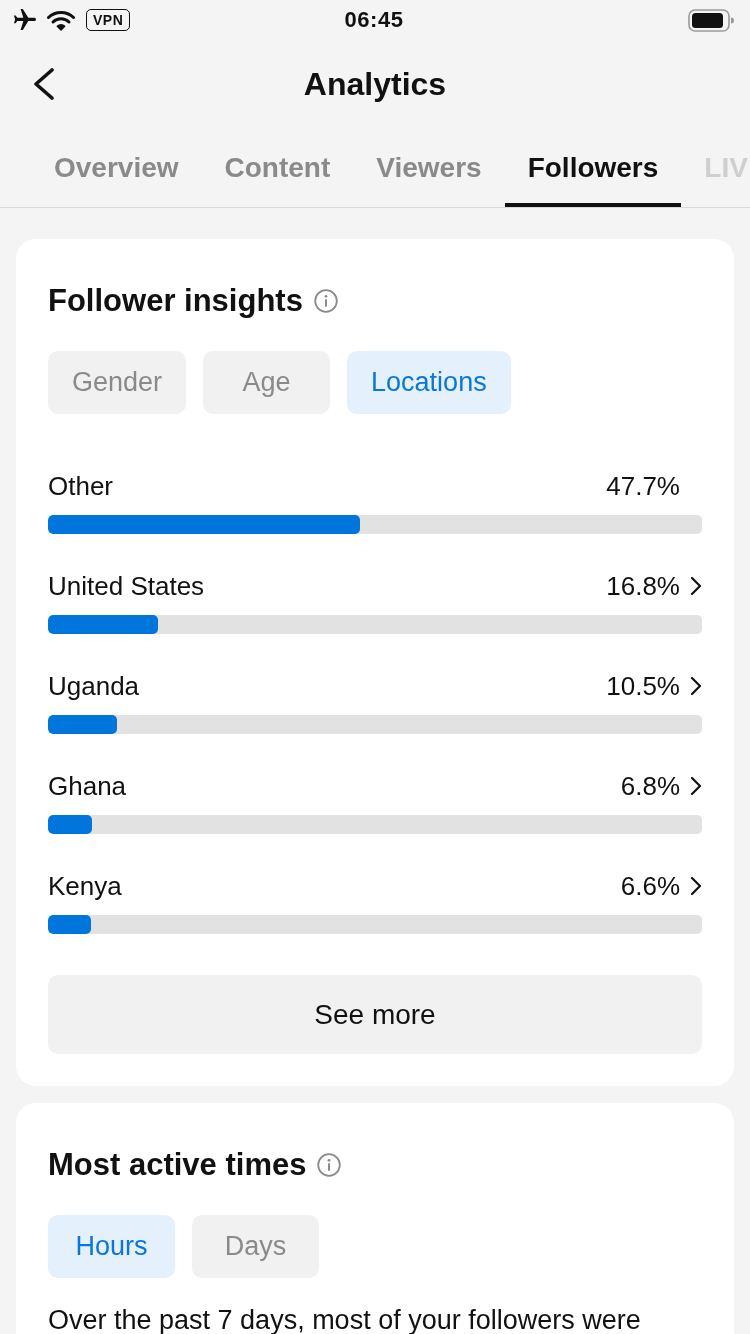 The height and width of the screenshot is (1334, 750). What do you see at coordinates (108, 20) in the screenshot?
I see `vpn-indicator: VPN` at bounding box center [108, 20].